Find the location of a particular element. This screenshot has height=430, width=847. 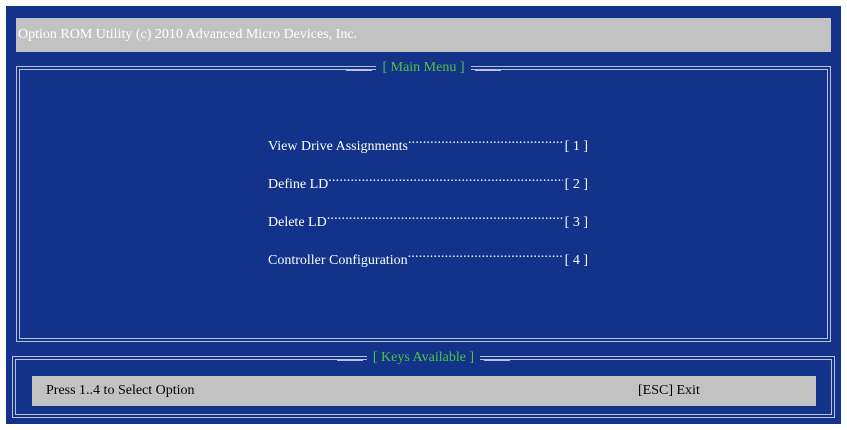

menu-item-key: [ 3 ] is located at coordinates (576, 222).